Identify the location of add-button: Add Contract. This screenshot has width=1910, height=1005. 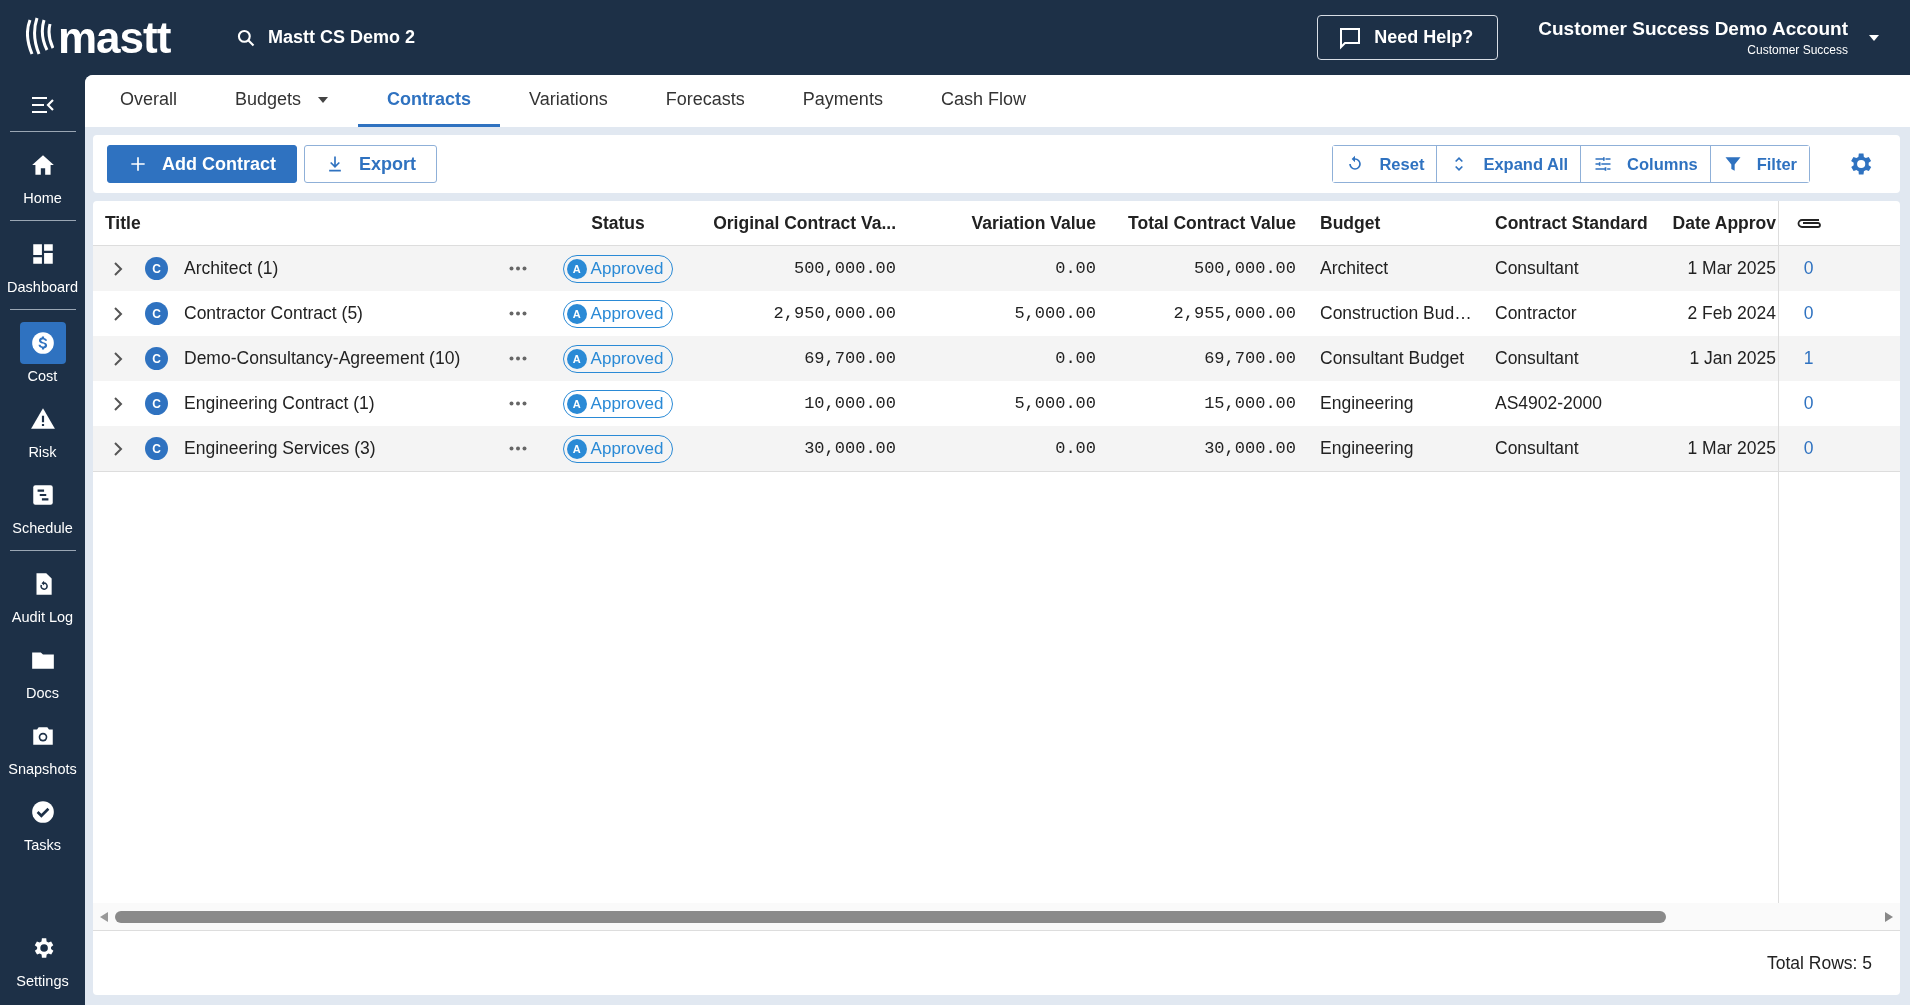
(202, 164).